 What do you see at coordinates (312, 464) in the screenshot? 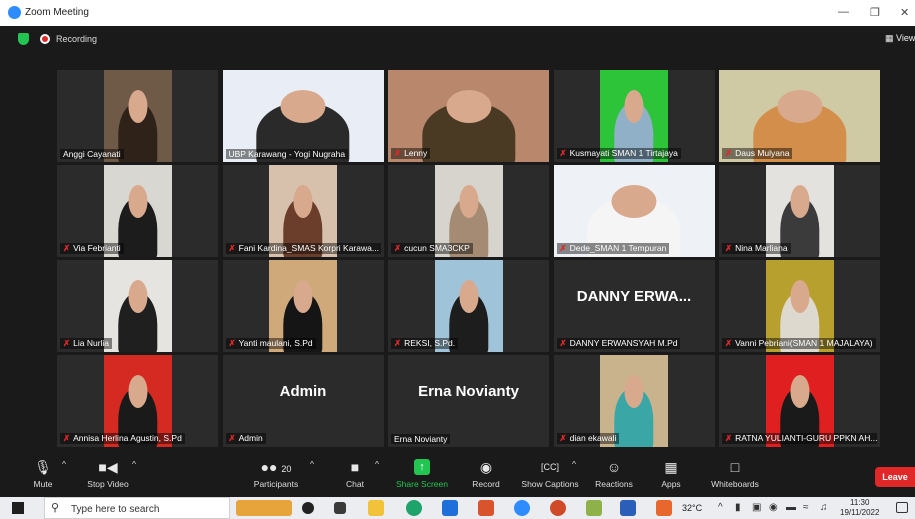
I see `participants-options-chevron-icon: ^` at bounding box center [312, 464].